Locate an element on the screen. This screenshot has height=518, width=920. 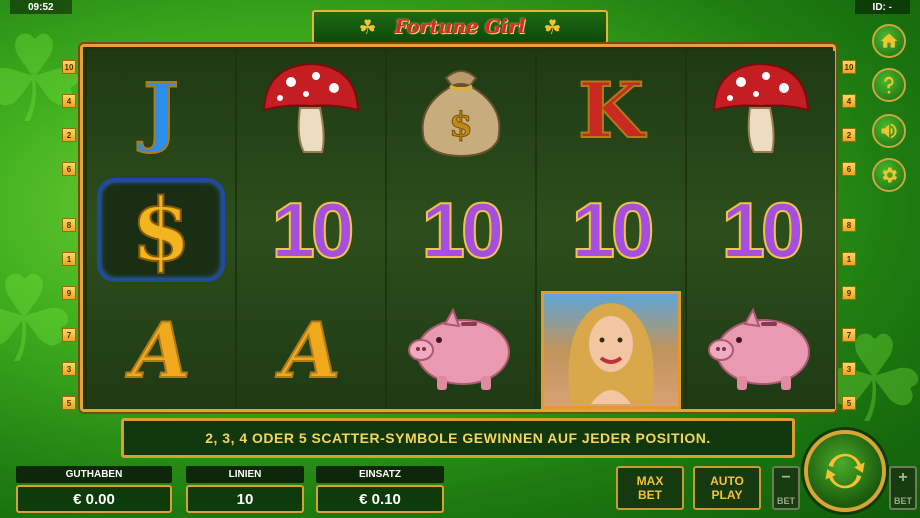
balance-value: € 0.00 is located at coordinates (94, 499).